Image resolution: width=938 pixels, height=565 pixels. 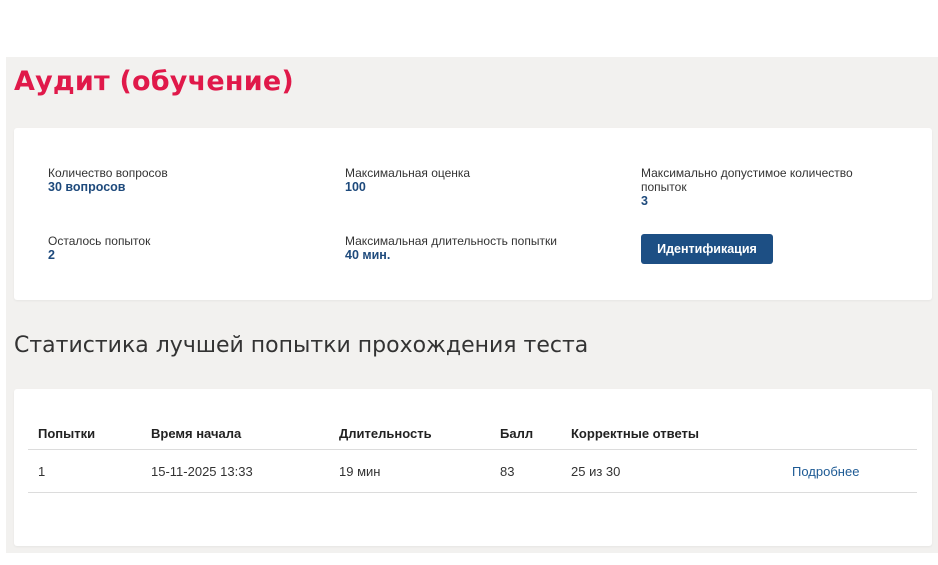 I want to click on max-duration-label: Максимальная длительность попытки, so click(x=451, y=241).